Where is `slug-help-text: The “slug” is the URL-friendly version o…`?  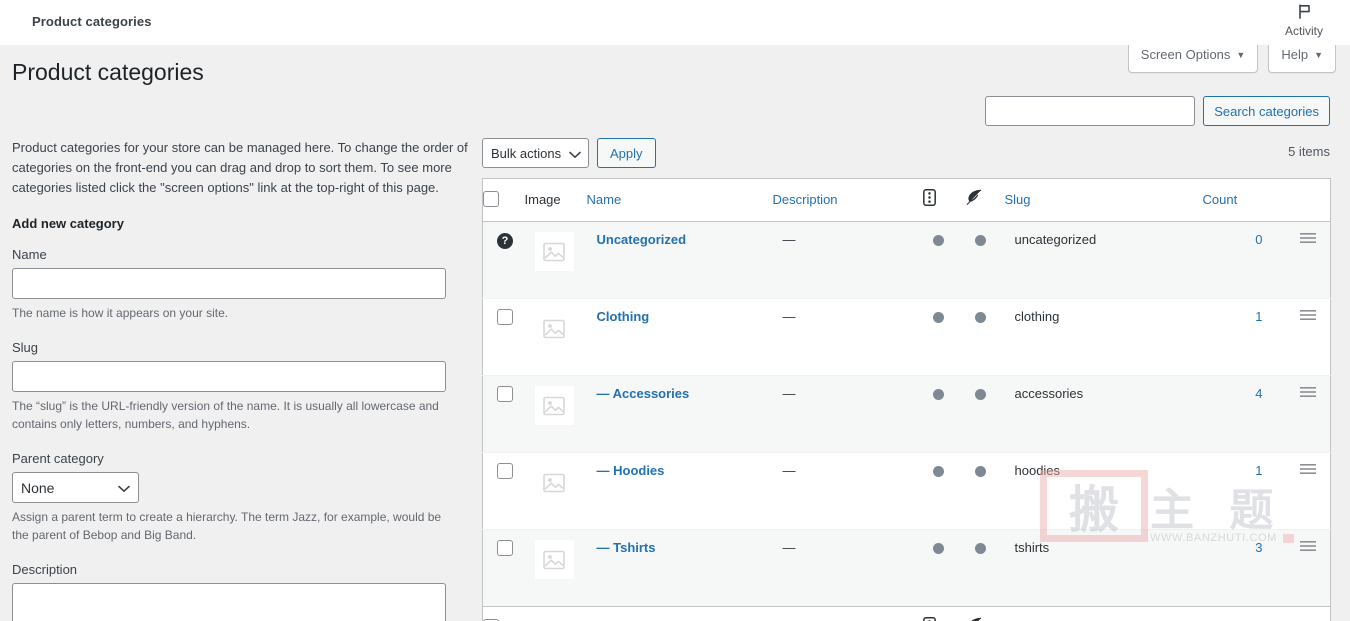 slug-help-text: The “slug” is the URL-friendly version o… is located at coordinates (225, 415).